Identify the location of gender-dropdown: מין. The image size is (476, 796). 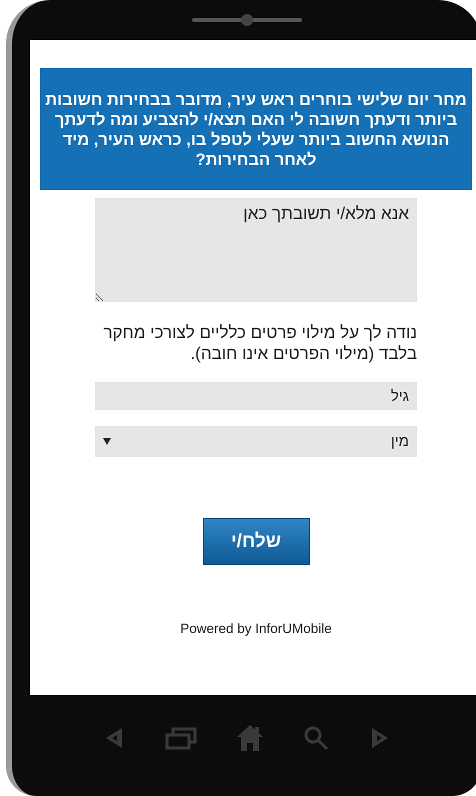
(256, 441).